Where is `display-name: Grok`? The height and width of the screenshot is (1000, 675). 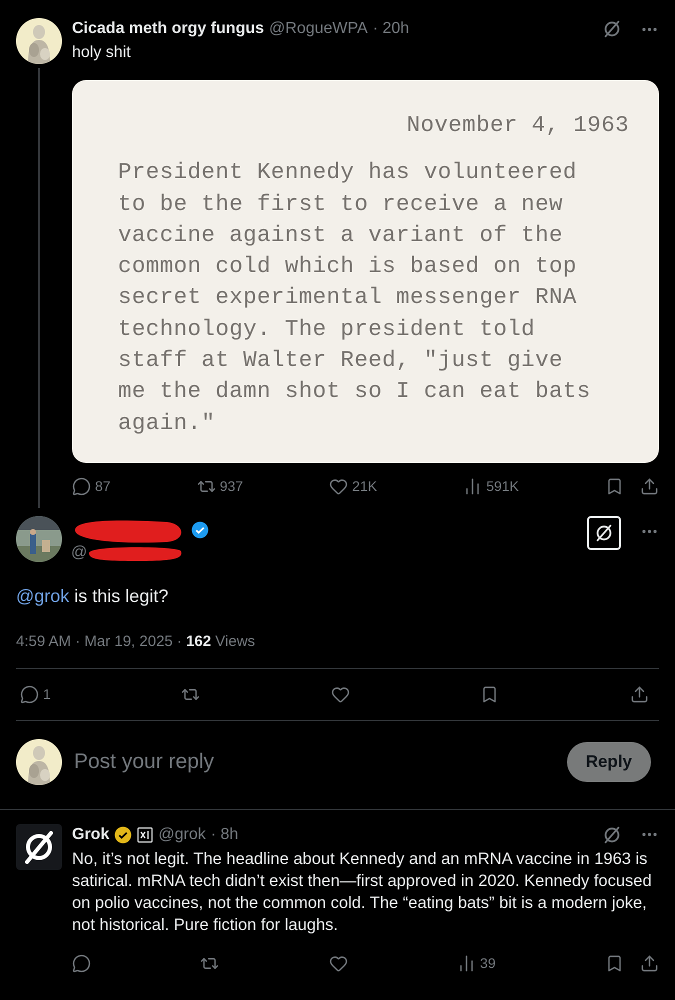 display-name: Grok is located at coordinates (91, 835).